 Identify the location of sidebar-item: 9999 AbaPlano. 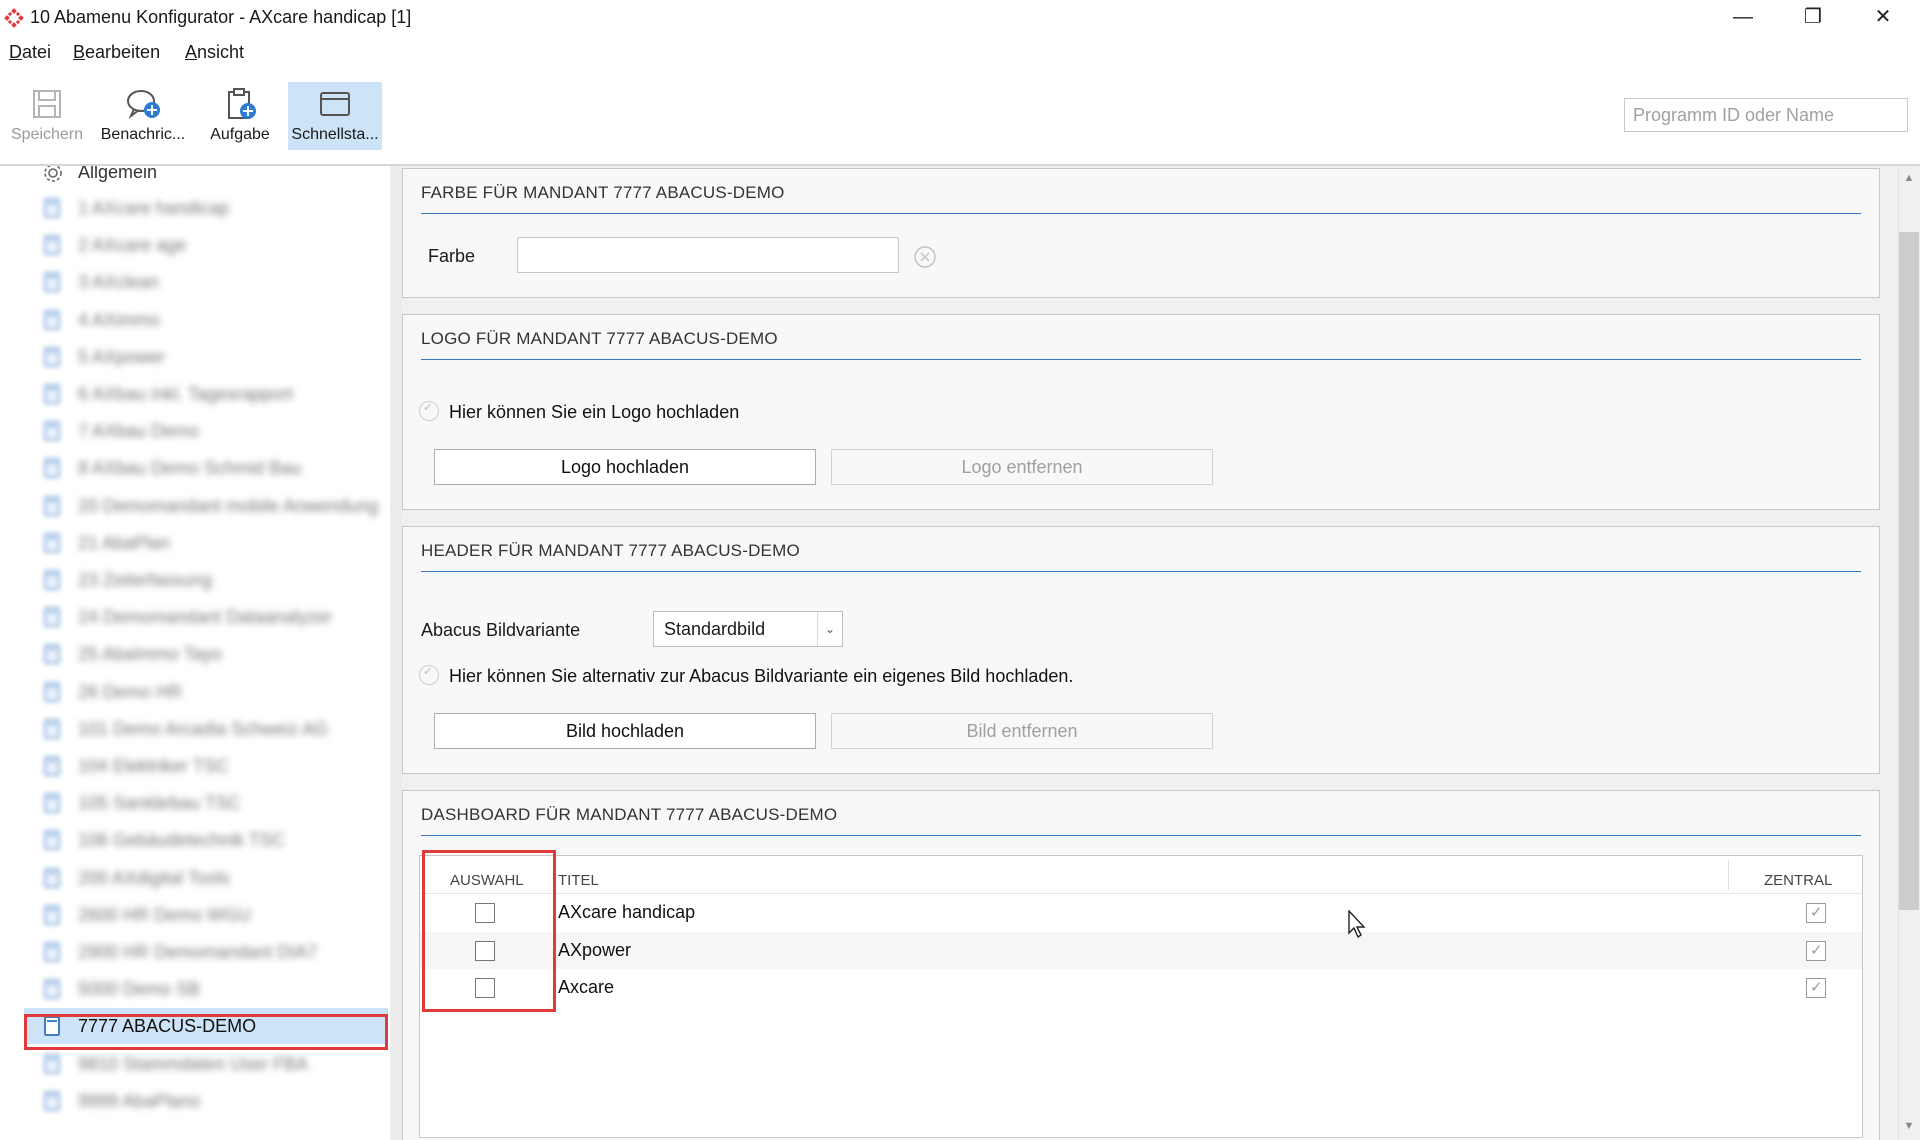
(194, 1101).